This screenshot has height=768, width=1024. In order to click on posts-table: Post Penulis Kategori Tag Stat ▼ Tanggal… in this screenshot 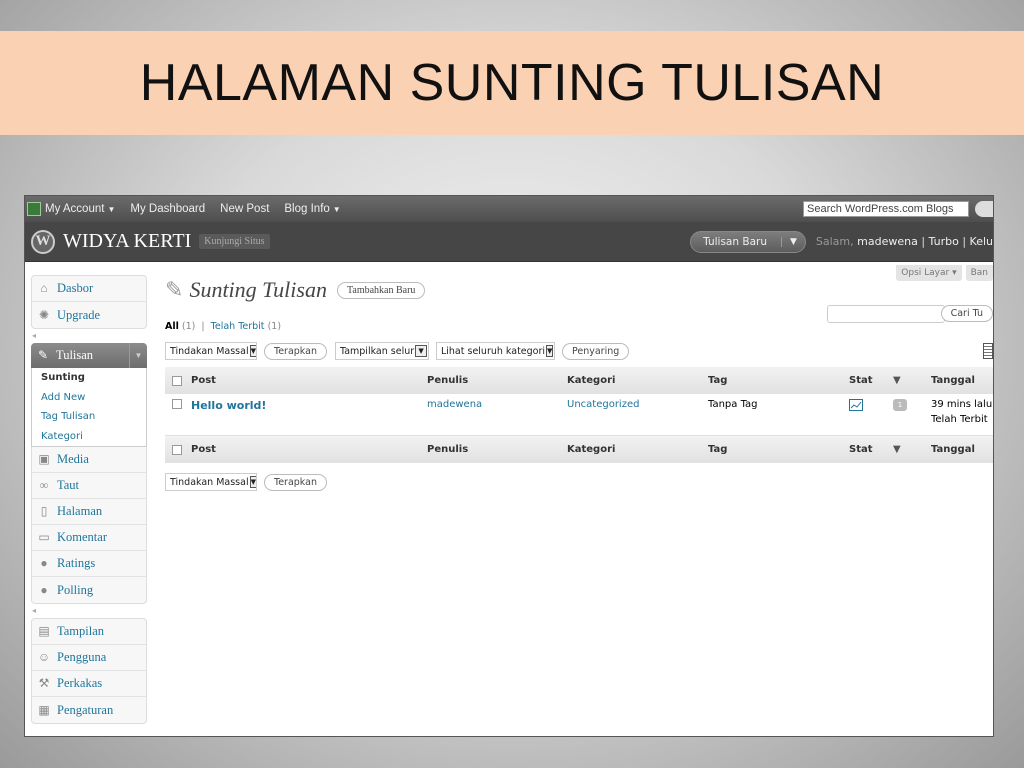, I will do `click(579, 415)`.